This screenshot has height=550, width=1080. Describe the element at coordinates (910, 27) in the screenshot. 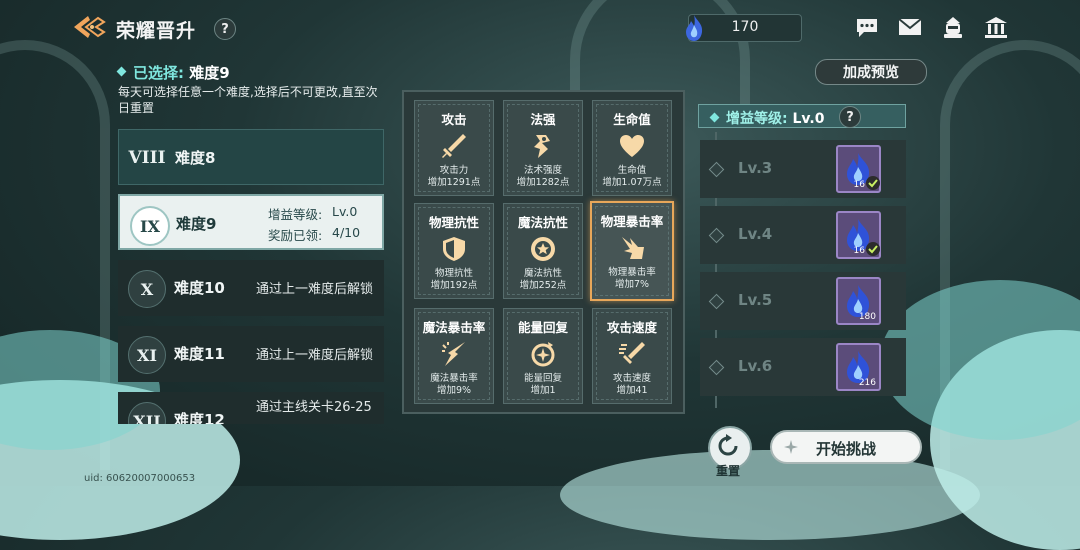

I see `mail-icon` at that location.